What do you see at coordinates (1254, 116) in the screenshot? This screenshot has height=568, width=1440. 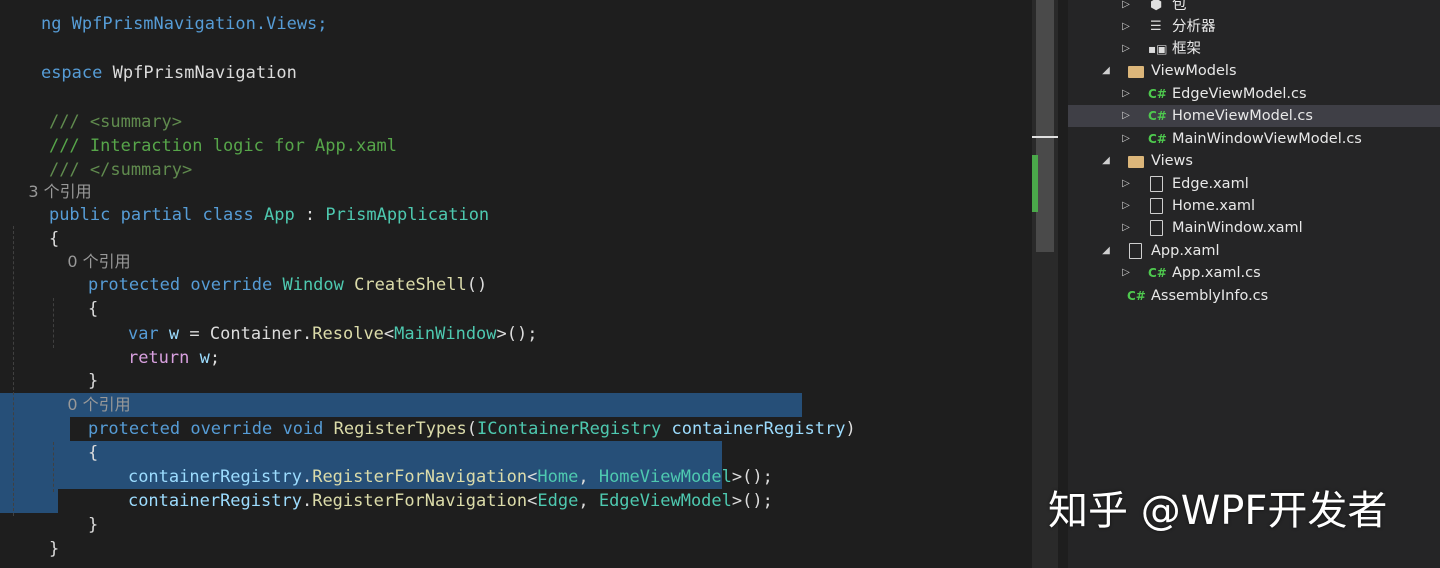 I see `tree-item-homeviewmodel: ▷ C# HomeViewModel.cs` at bounding box center [1254, 116].